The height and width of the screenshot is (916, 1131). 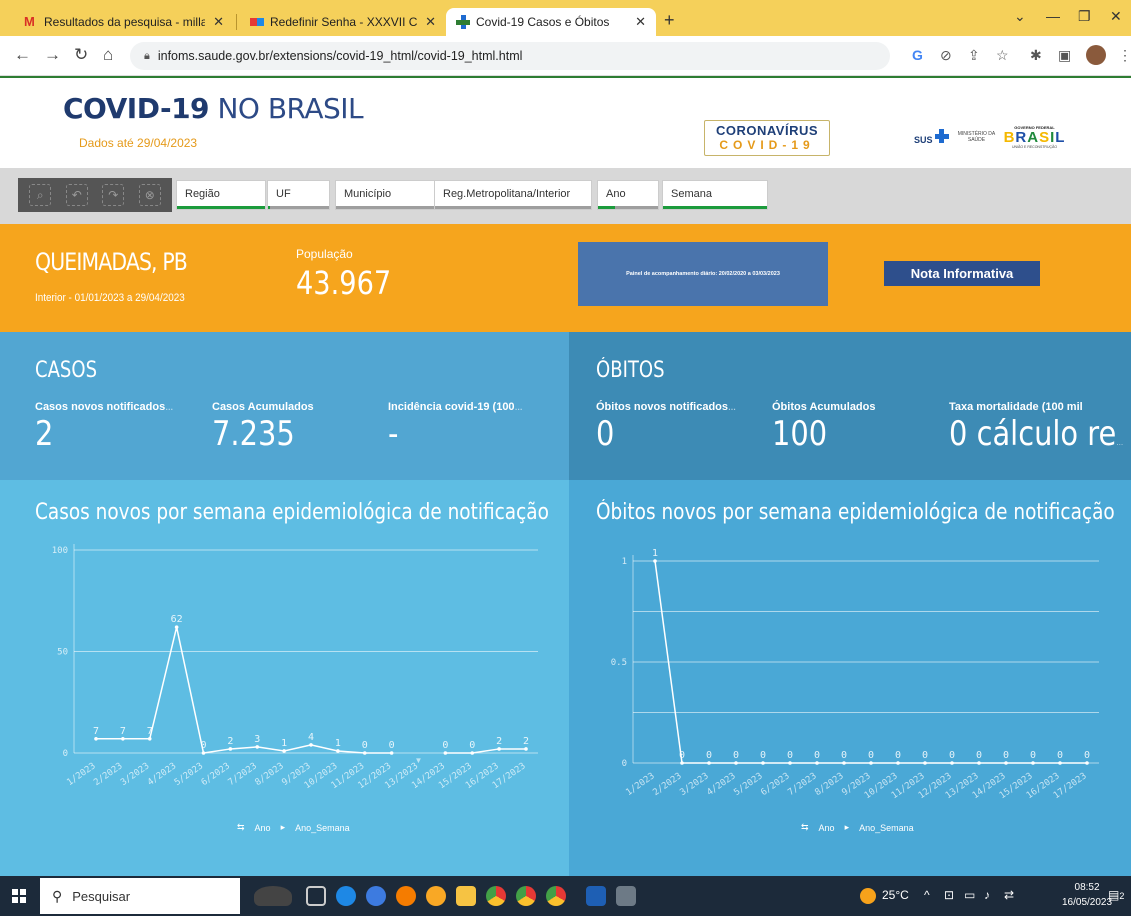 What do you see at coordinates (81, 55) in the screenshot?
I see `reload-button: ↻` at bounding box center [81, 55].